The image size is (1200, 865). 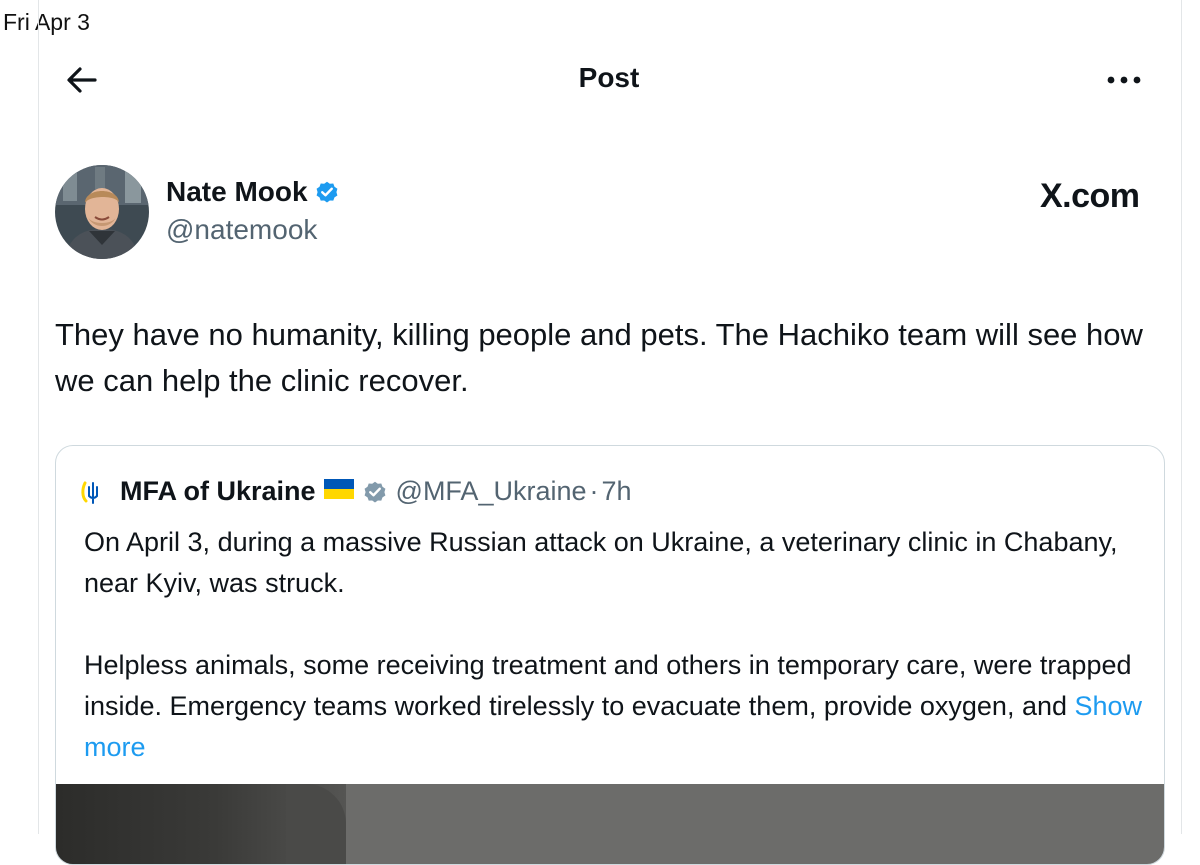 I want to click on verified-badge-icon, so click(x=326, y=192).